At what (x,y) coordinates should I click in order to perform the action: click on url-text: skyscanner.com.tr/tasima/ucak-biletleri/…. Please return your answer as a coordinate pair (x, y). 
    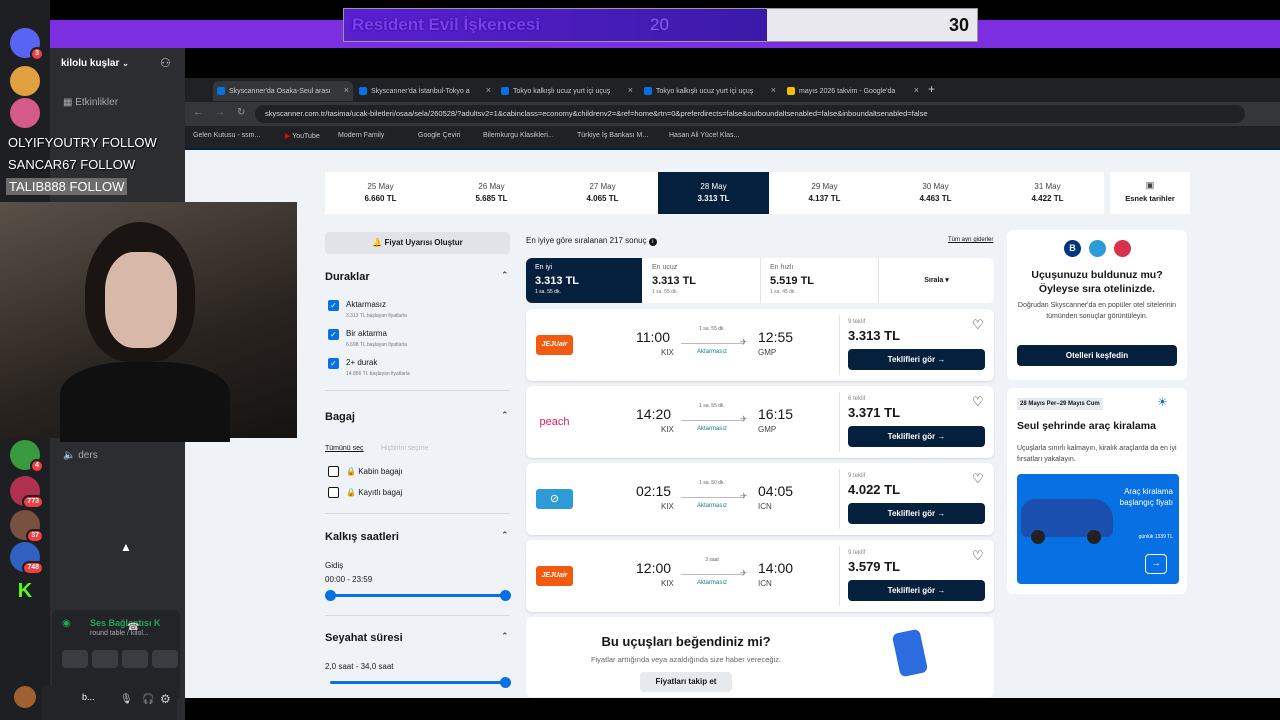
    Looking at the image, I should click on (596, 113).